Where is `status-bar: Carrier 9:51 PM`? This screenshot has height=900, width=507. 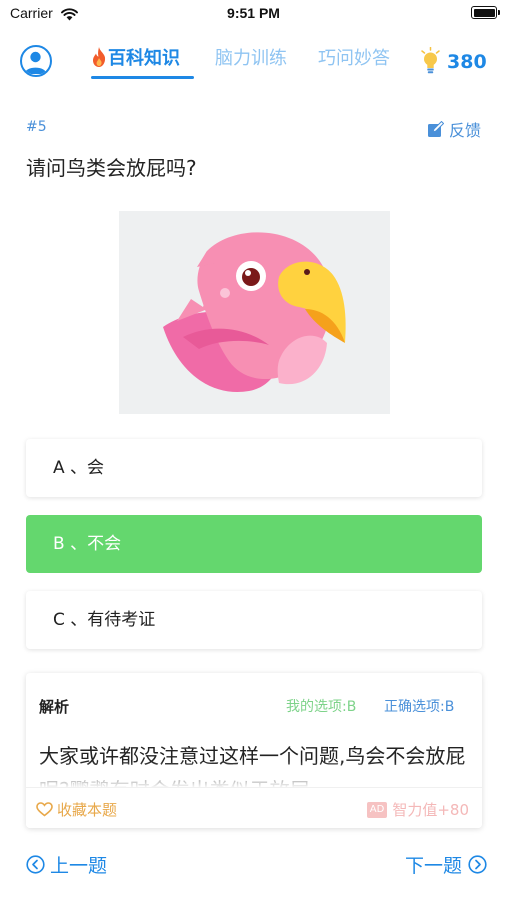
status-bar: Carrier 9:51 PM is located at coordinates (253, 14).